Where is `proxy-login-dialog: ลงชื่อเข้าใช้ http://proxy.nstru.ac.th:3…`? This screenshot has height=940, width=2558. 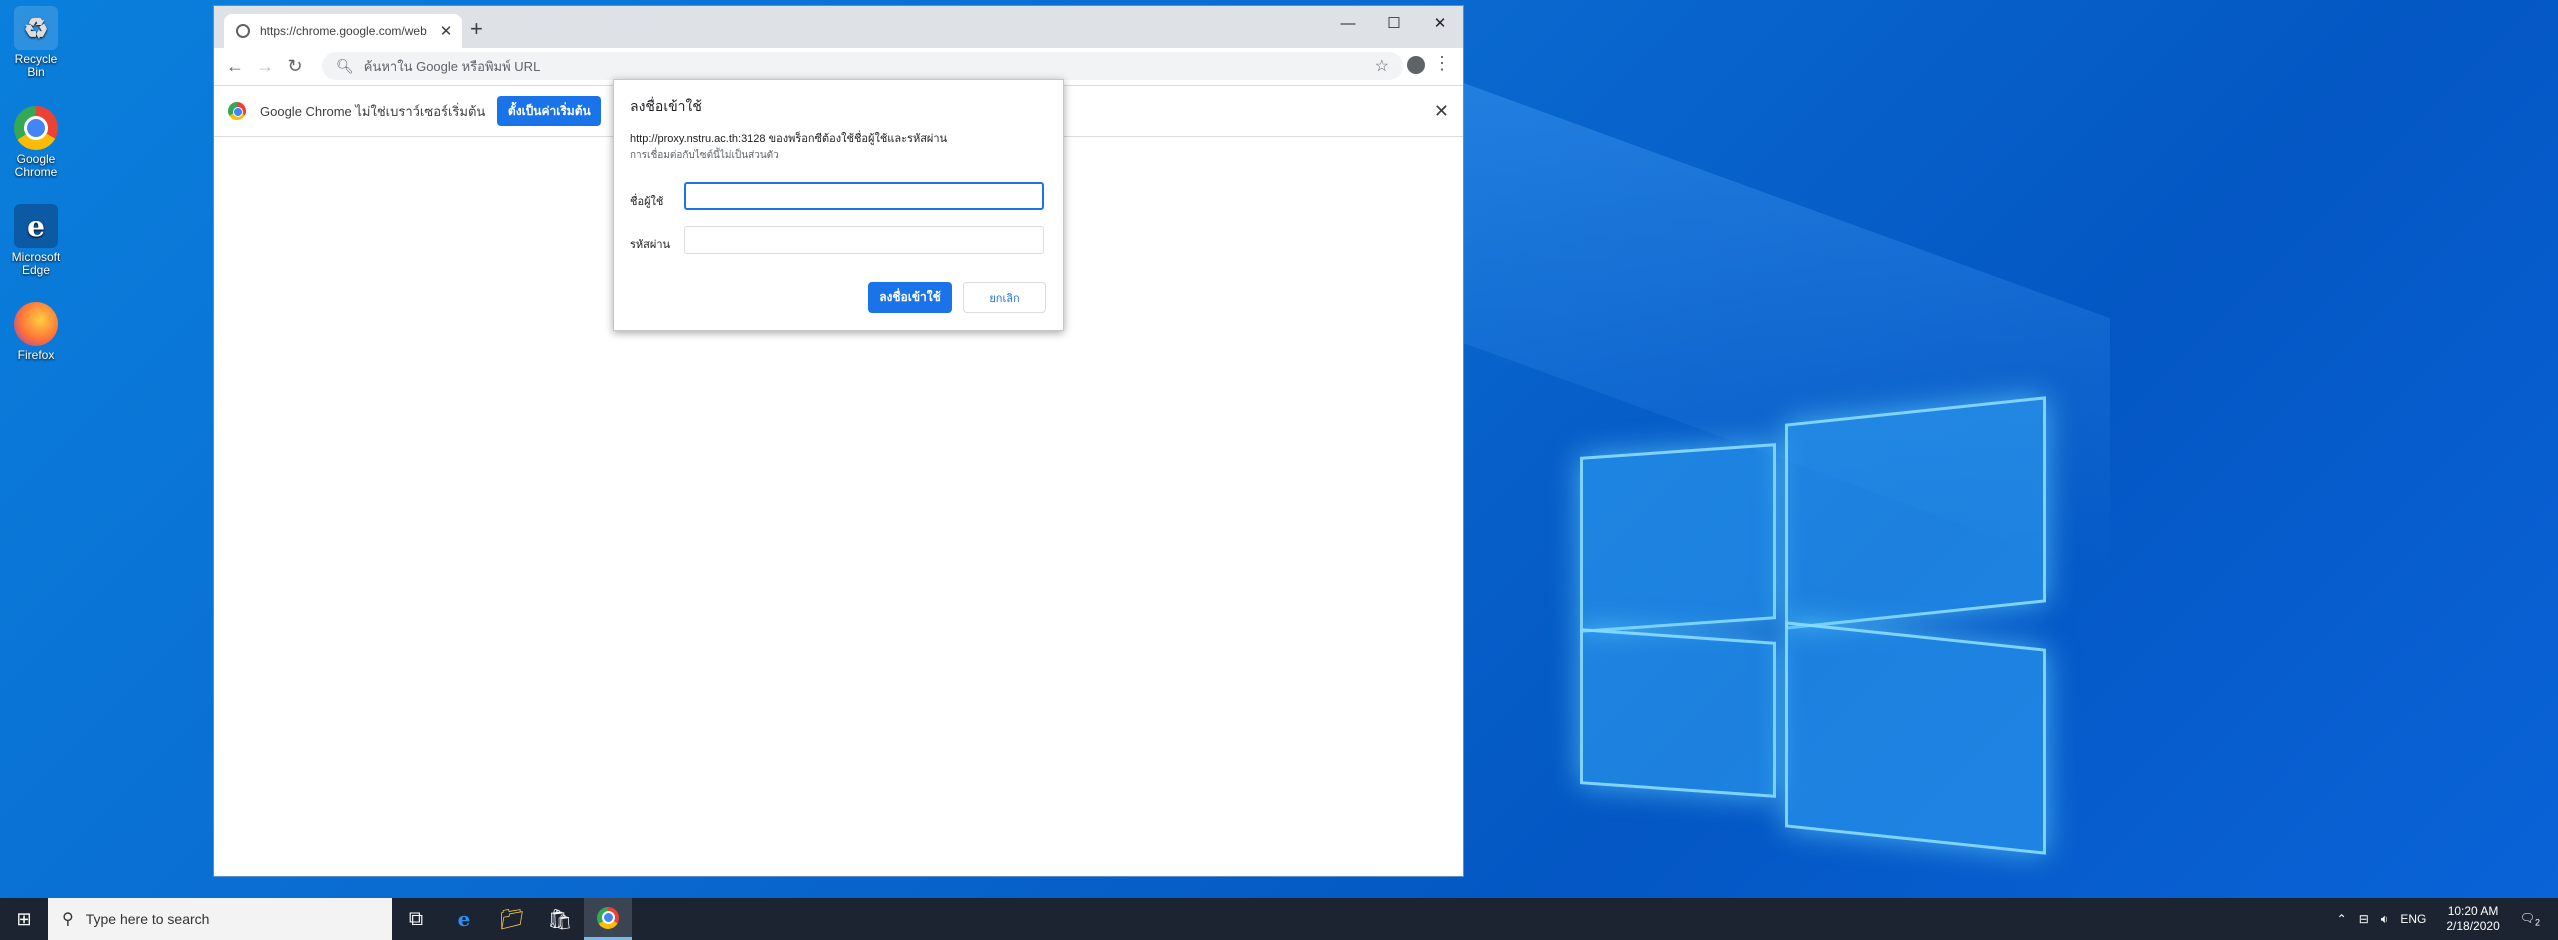 proxy-login-dialog: ลงชื่อเข้าใช้ http://proxy.nstru.ac.th:3… is located at coordinates (838, 205).